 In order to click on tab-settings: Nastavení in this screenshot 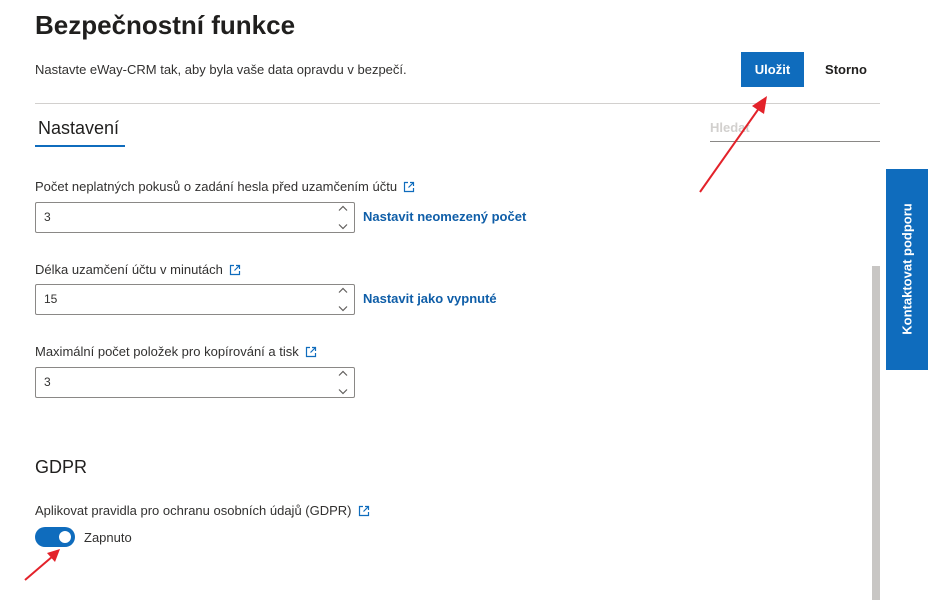, I will do `click(78, 133)`.